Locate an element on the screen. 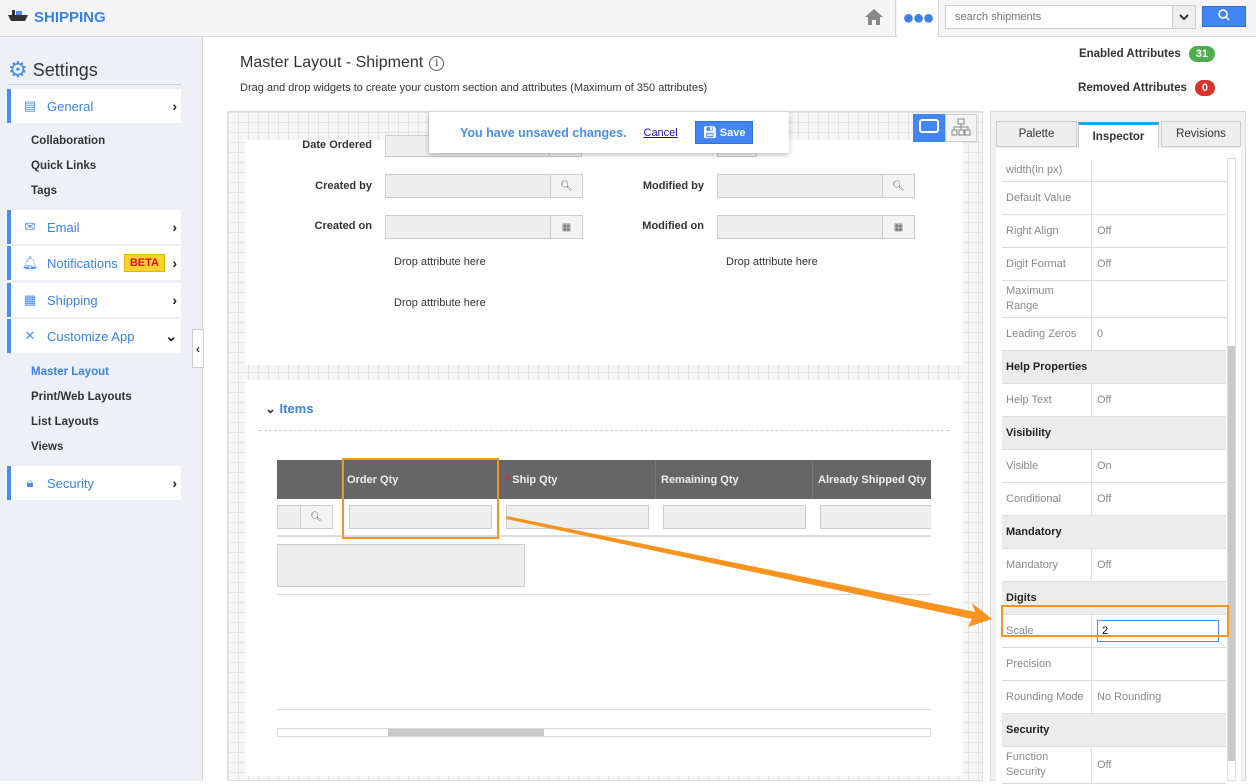 Image resolution: width=1256 pixels, height=784 pixels. monitor-icon: ▤ is located at coordinates (30, 105).